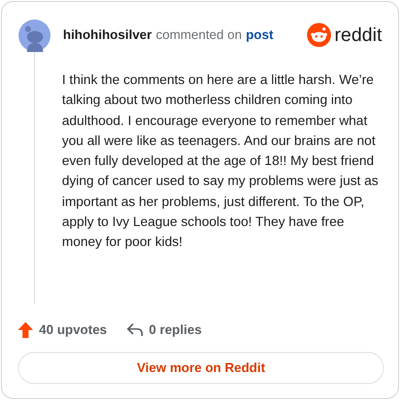  Describe the element at coordinates (199, 35) in the screenshot. I see `action-text: commented on` at that location.